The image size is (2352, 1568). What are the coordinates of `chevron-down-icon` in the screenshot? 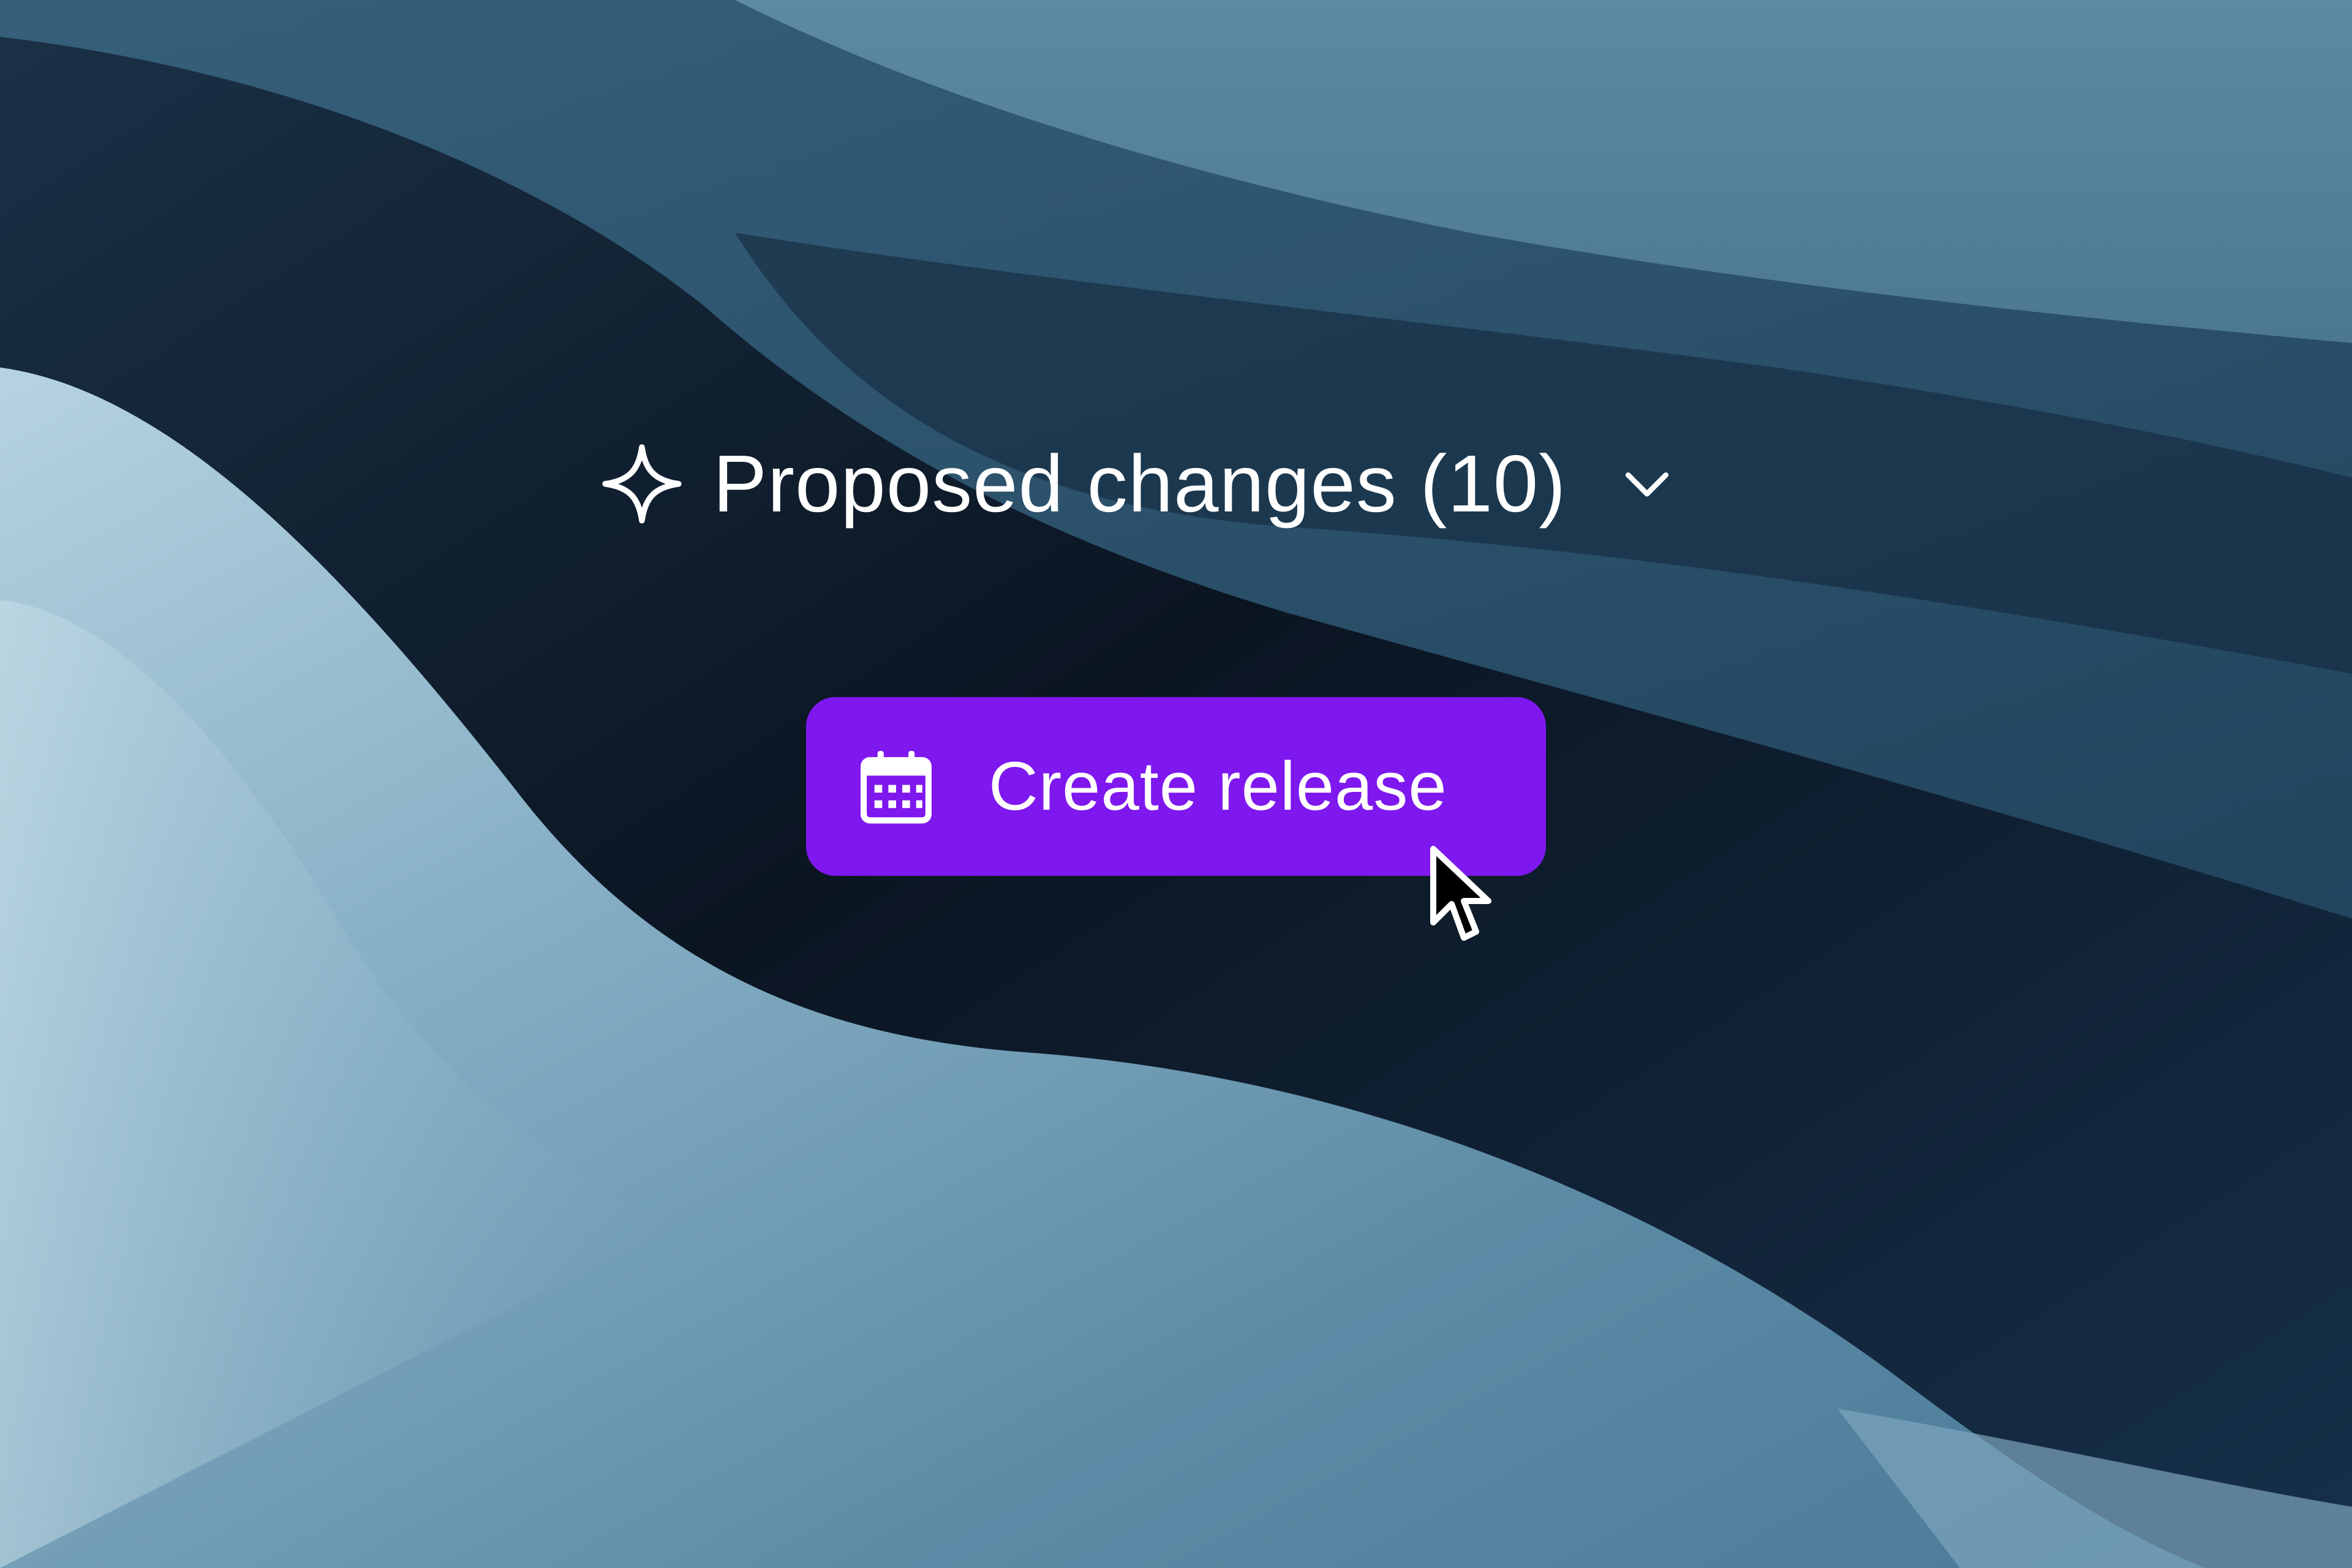 It's located at (1647, 484).